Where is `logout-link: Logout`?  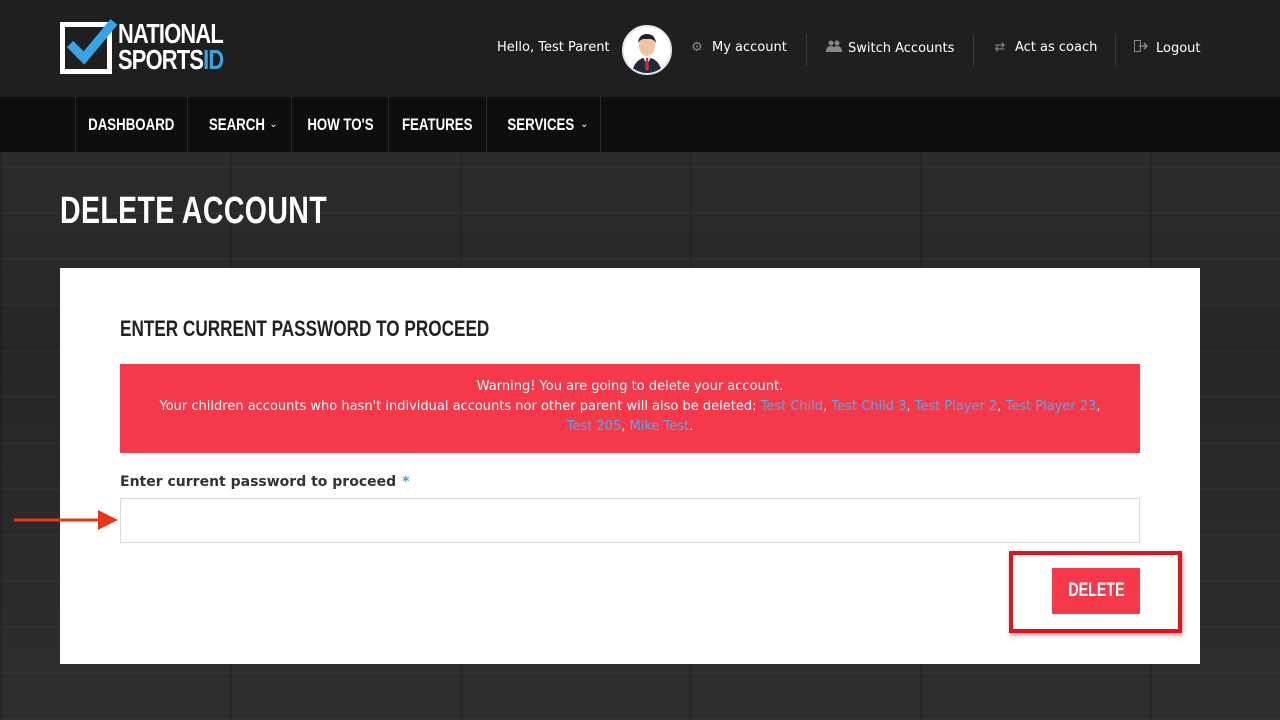
logout-link: Logout is located at coordinates (1167, 48).